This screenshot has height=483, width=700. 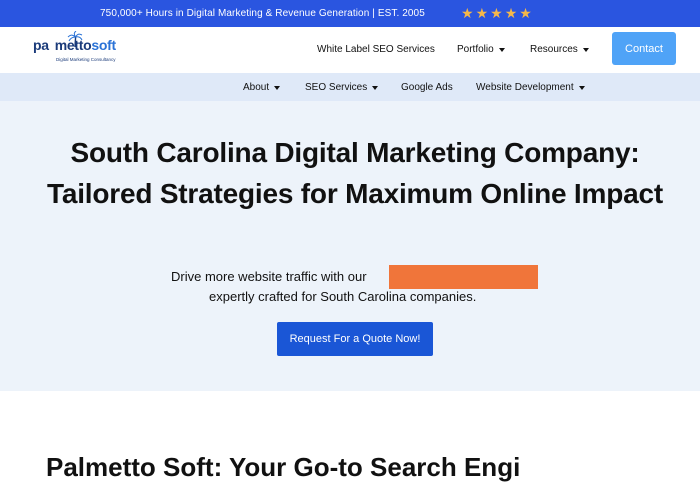 I want to click on nav-resources: Resources, so click(x=559, y=49).